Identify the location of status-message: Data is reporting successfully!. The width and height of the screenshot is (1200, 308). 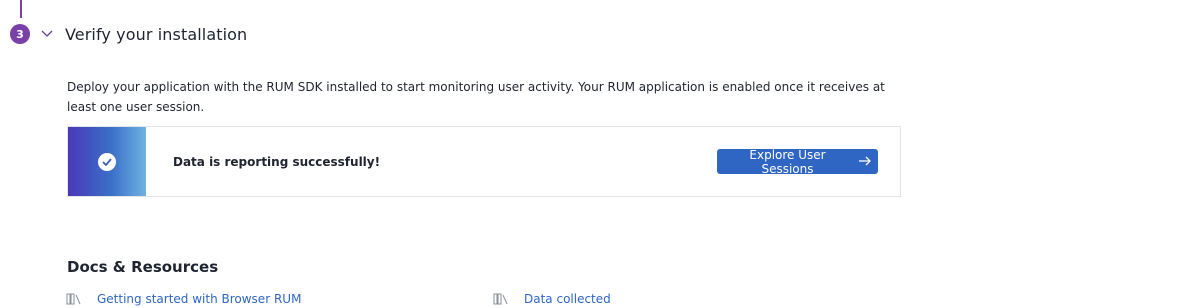
(277, 161).